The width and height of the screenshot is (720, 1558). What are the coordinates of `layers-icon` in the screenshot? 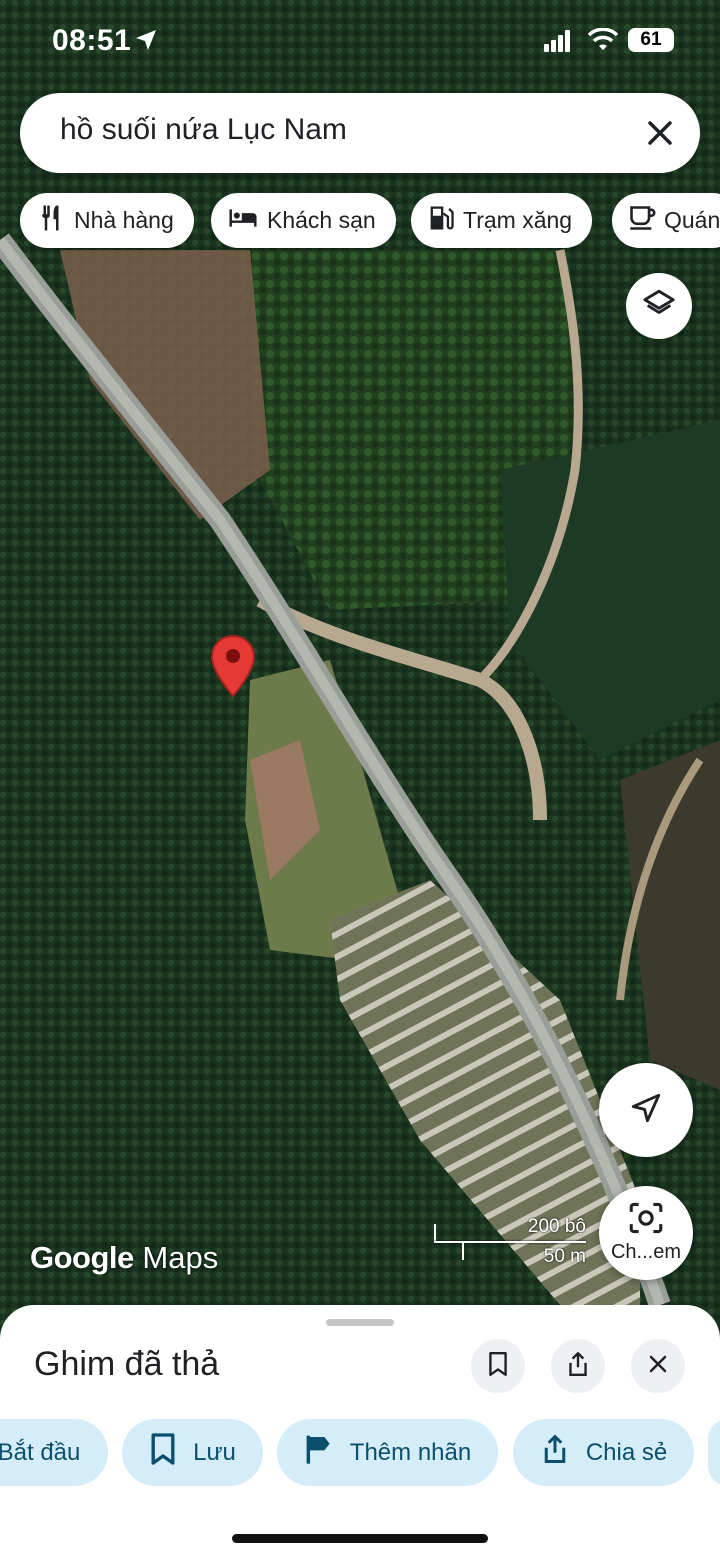 It's located at (659, 306).